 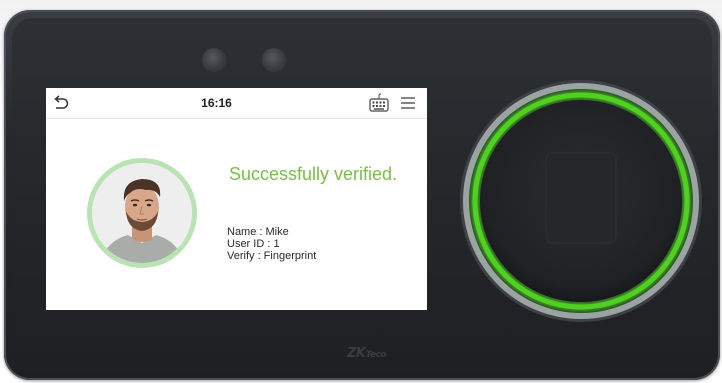 I want to click on brand-logo: ZKTeco, so click(x=367, y=353).